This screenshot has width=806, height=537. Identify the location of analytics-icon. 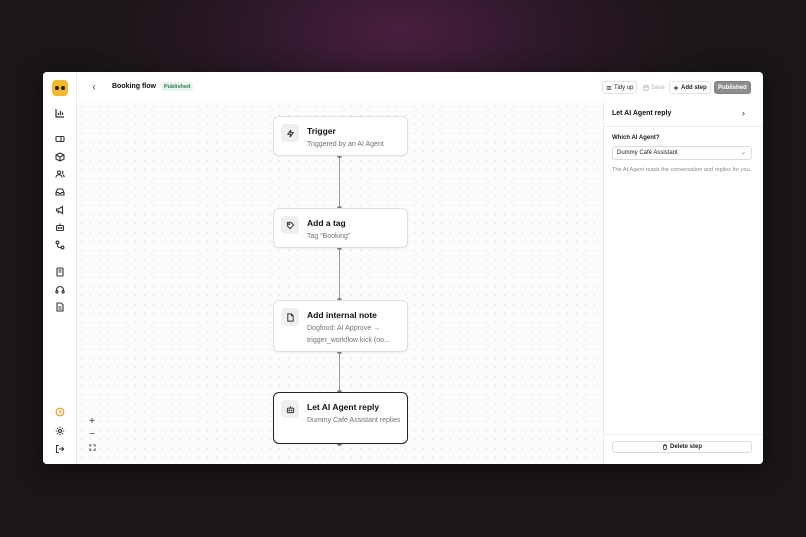
(60, 113).